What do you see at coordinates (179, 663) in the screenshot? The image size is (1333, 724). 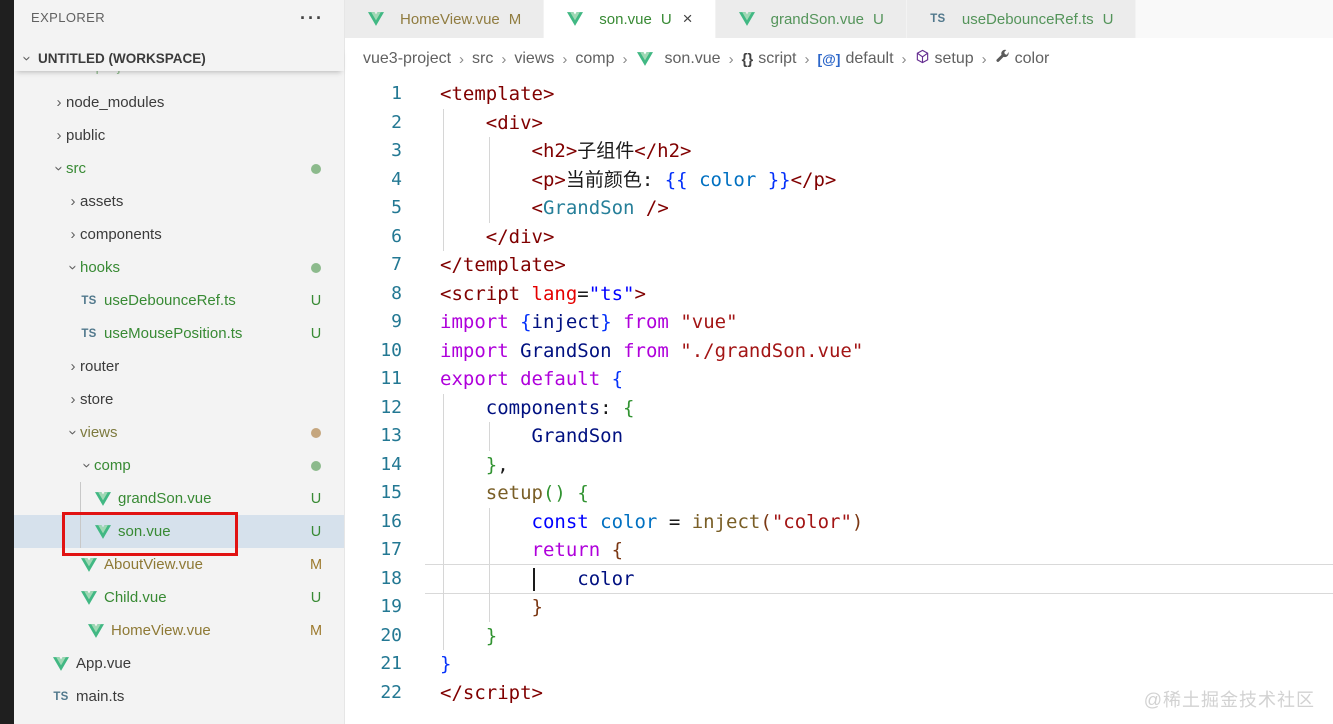 I see `tree-item-app-vue: App.vue` at bounding box center [179, 663].